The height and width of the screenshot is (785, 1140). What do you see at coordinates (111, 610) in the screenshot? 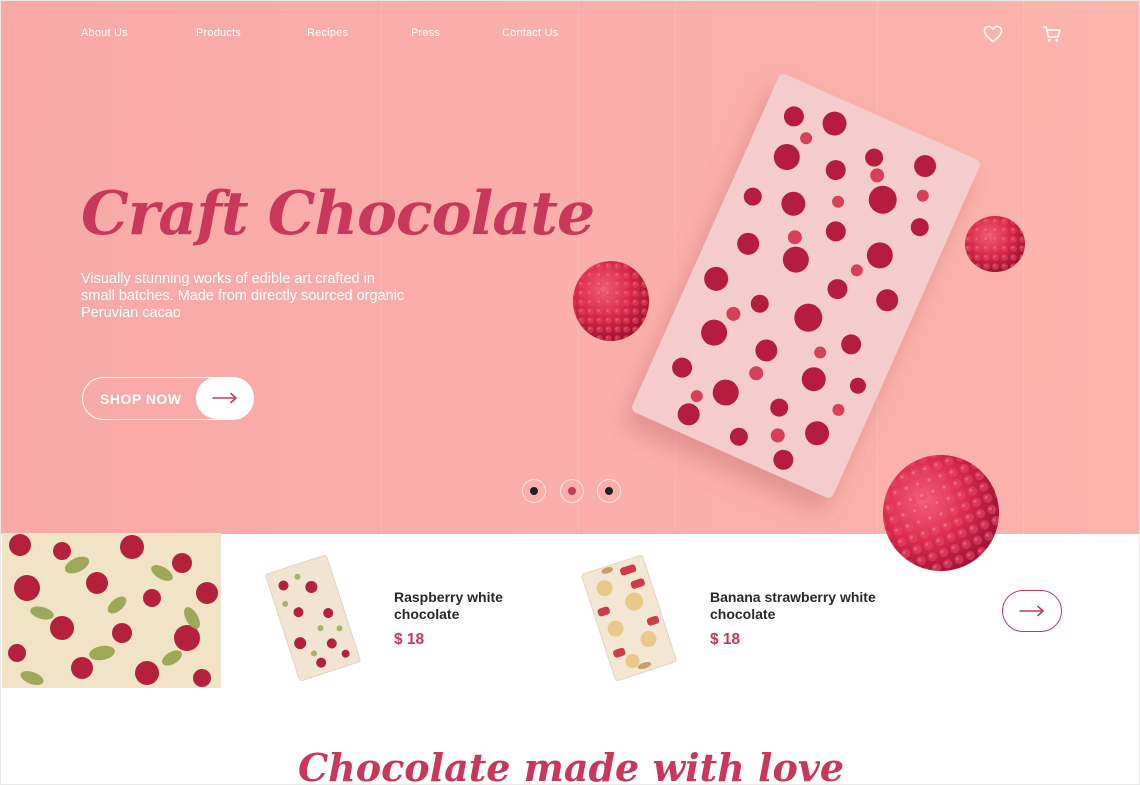
I see `nuts-and-berries-image` at bounding box center [111, 610].